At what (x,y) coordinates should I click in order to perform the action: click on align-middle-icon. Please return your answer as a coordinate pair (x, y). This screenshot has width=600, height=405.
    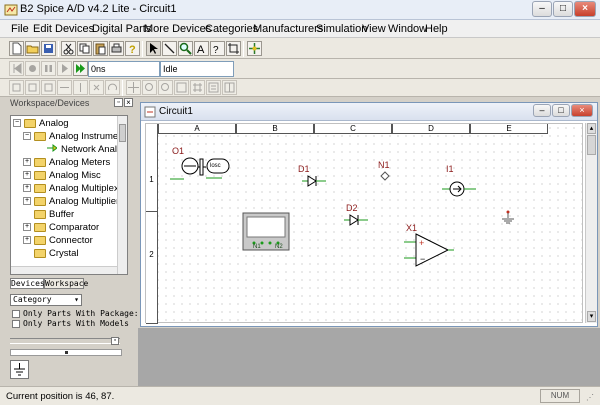
    Looking at the image, I should click on (80, 87).